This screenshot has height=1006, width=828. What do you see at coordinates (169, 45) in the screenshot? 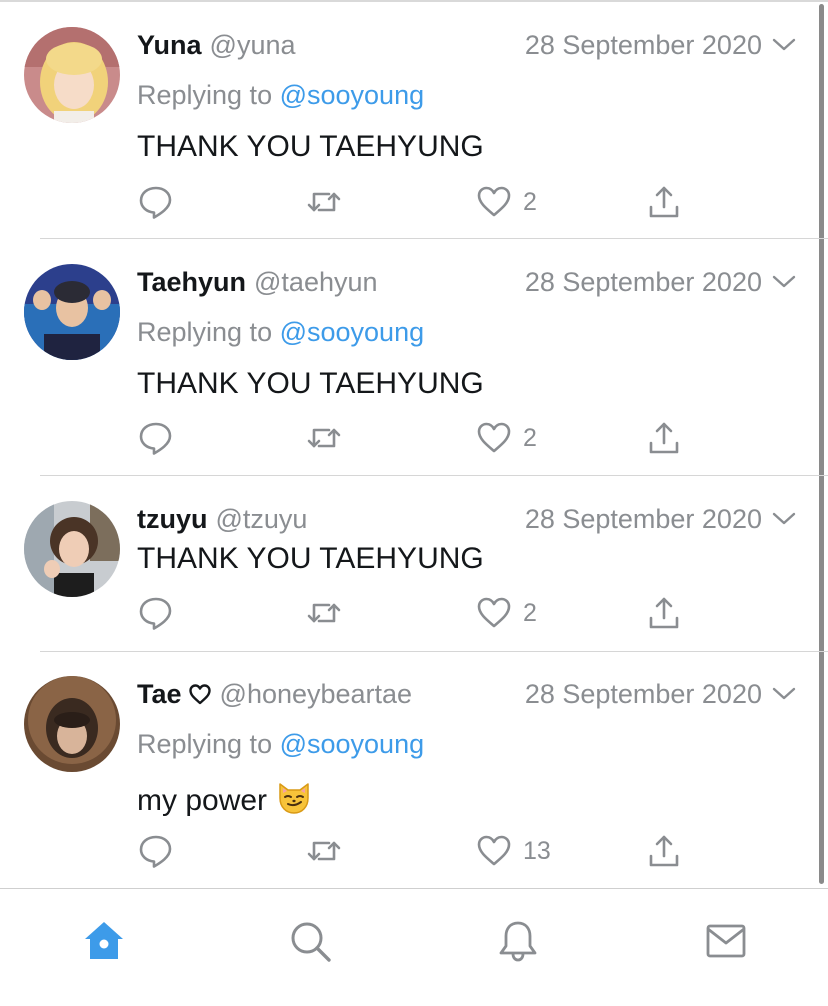
I see `display-name: Yuna` at bounding box center [169, 45].